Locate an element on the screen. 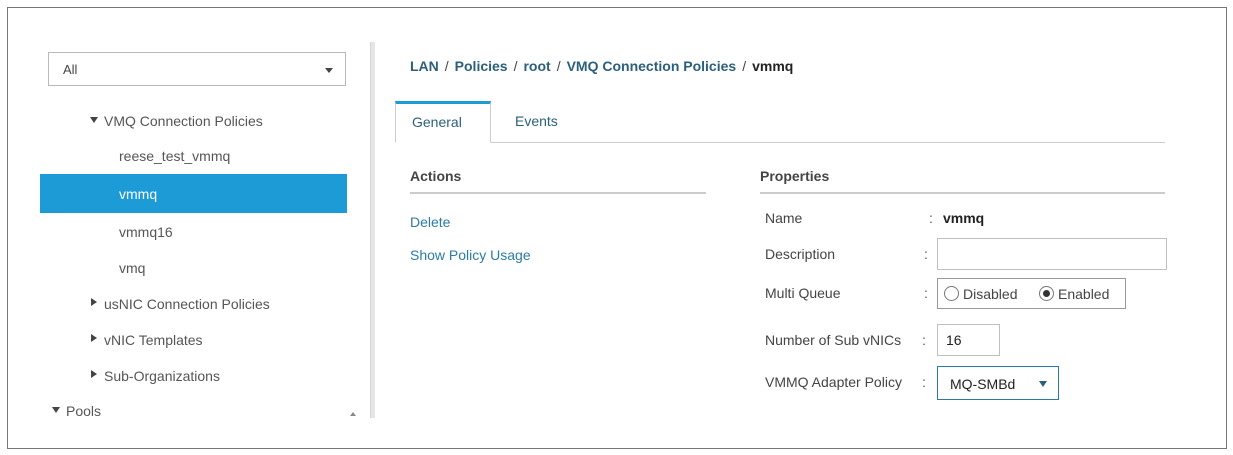 The width and height of the screenshot is (1233, 455). tree-node-usnic-connection-policies: usNIC Connection Policies is located at coordinates (178, 304).